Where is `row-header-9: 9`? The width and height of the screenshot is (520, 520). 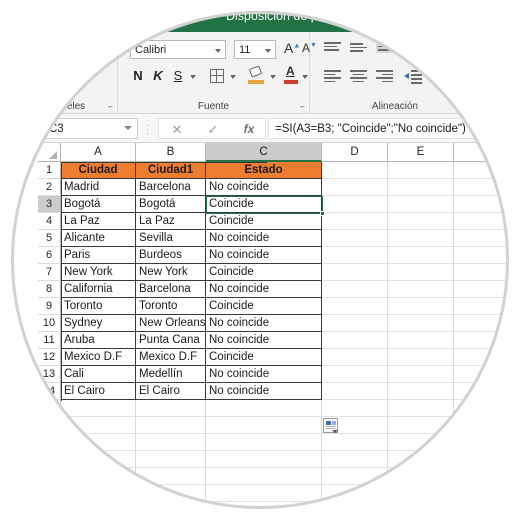
row-header-9: 9 is located at coordinates (49, 306).